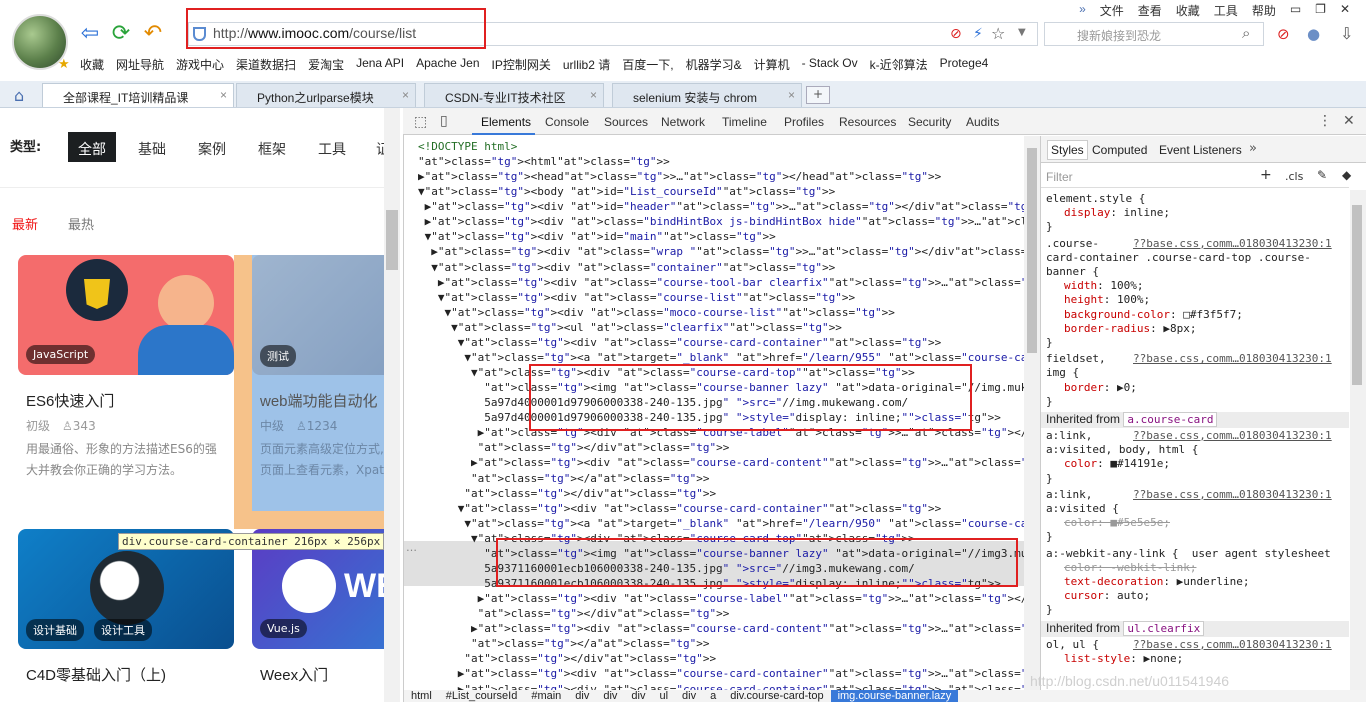 Image resolution: width=1366 pixels, height=718 pixels. I want to click on star-icon: ☆, so click(998, 33).